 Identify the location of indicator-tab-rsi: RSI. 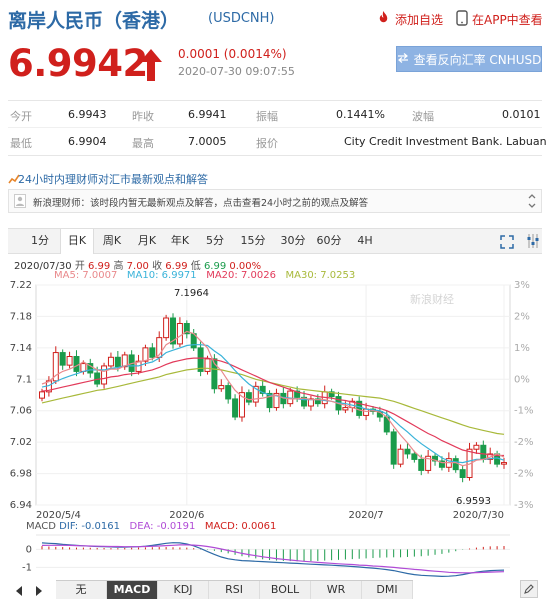
(234, 590).